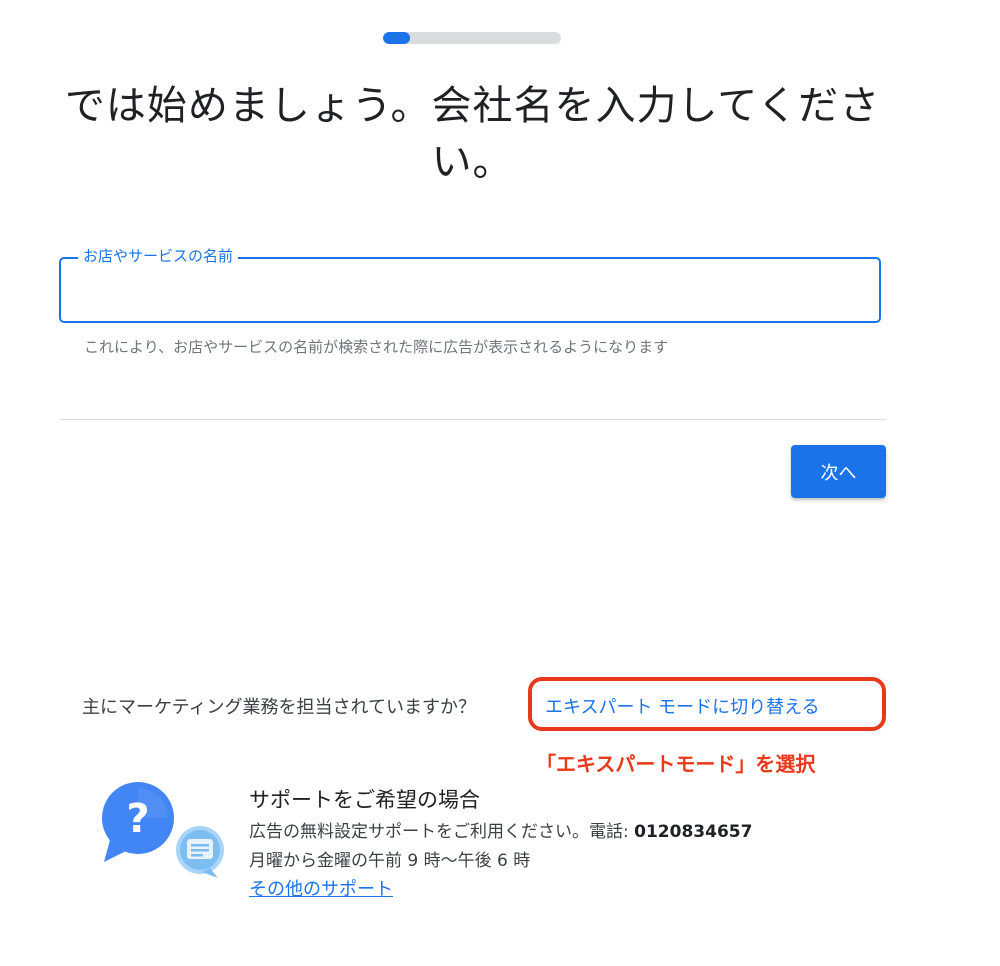 The height and width of the screenshot is (966, 1000). I want to click on support-description: 広告の無料設定サポートをご利用ください。電話: 0120834657, so click(500, 832).